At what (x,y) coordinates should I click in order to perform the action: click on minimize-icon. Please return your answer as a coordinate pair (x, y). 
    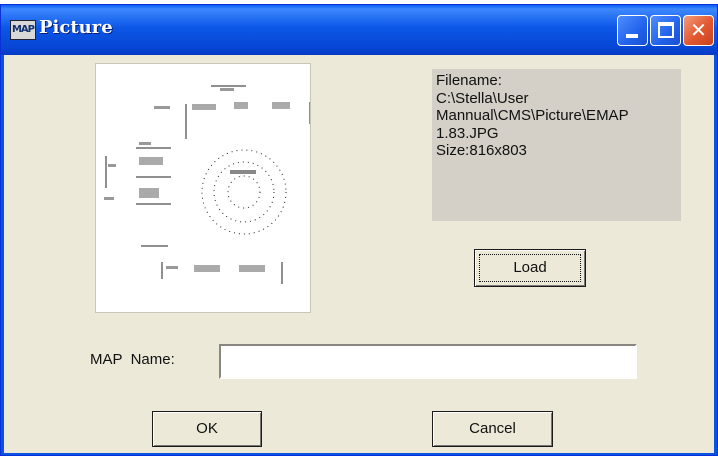
    Looking at the image, I should click on (632, 36).